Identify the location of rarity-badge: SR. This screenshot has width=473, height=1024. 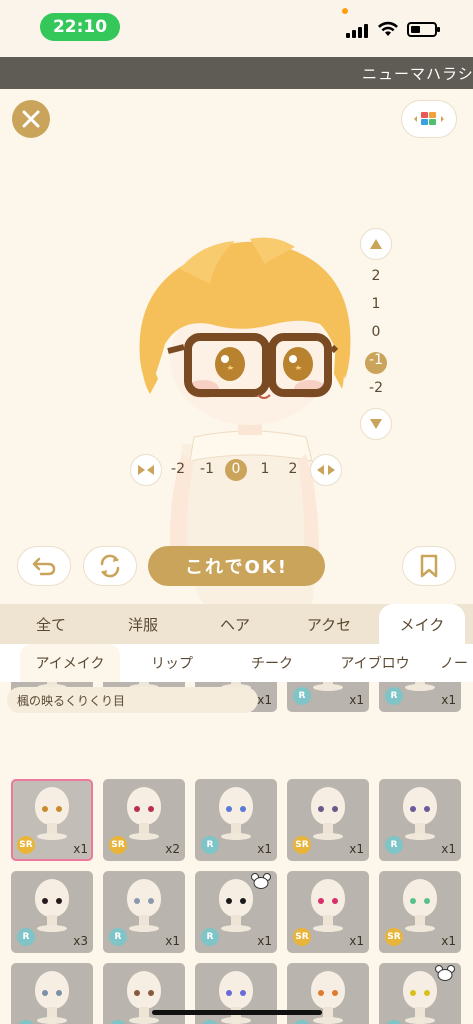
(118, 845).